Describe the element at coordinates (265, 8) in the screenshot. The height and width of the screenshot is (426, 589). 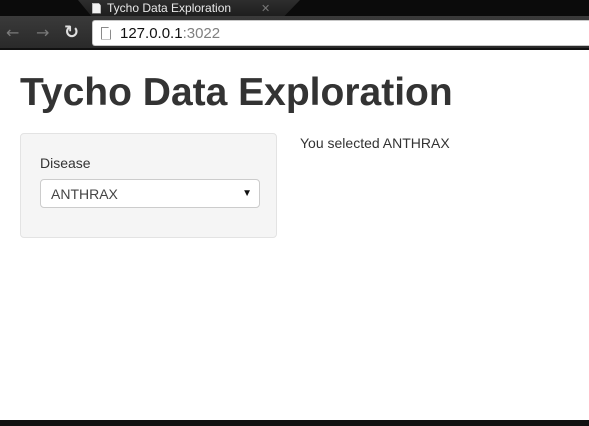
I see `tab-close-icon: ✕` at that location.